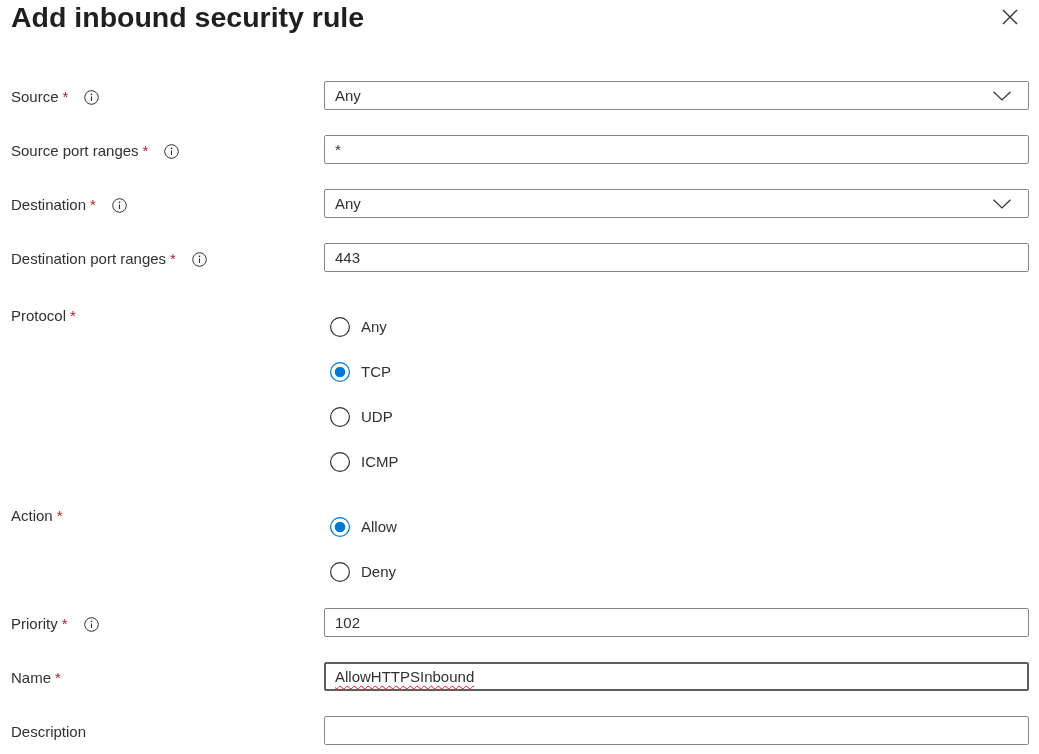  Describe the element at coordinates (75, 151) in the screenshot. I see `field-label: Source port ranges` at that location.